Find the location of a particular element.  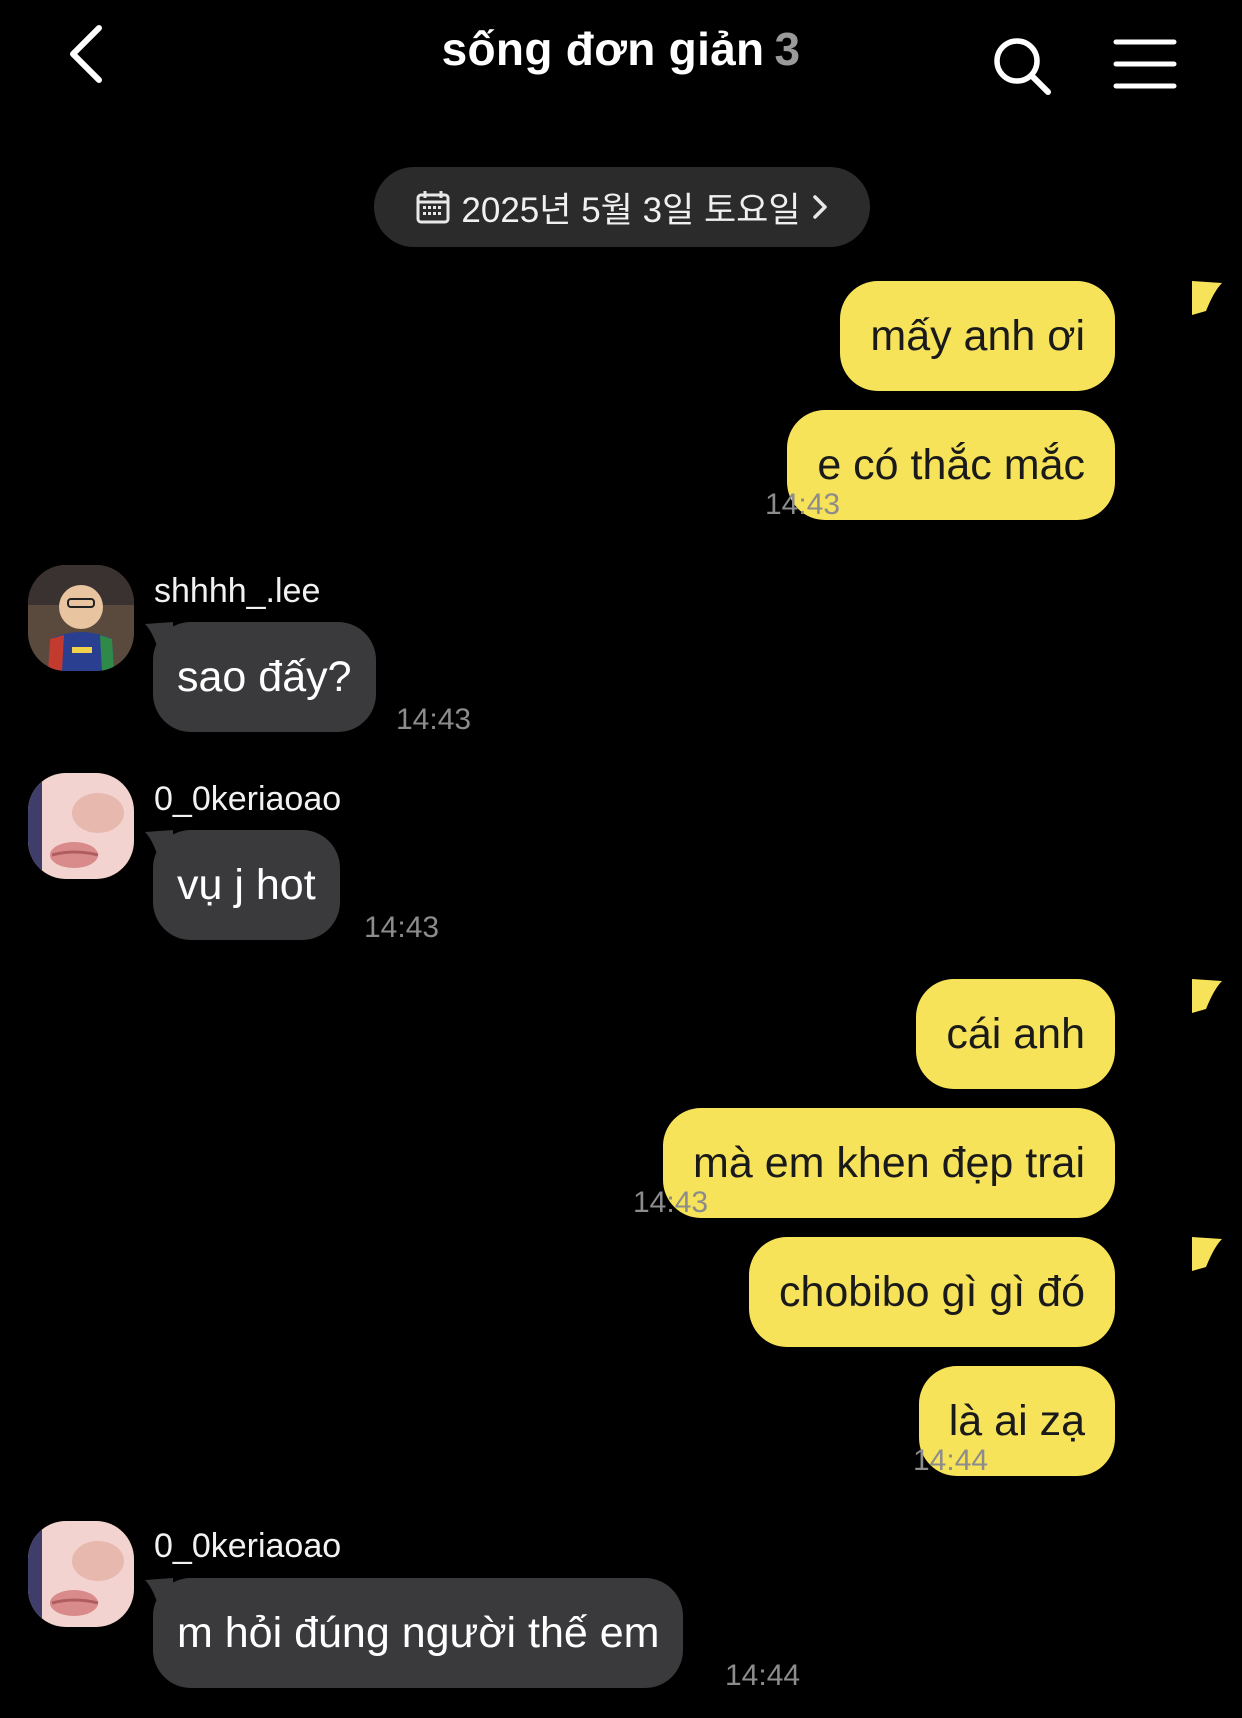

menu-button is located at coordinates (1145, 64).